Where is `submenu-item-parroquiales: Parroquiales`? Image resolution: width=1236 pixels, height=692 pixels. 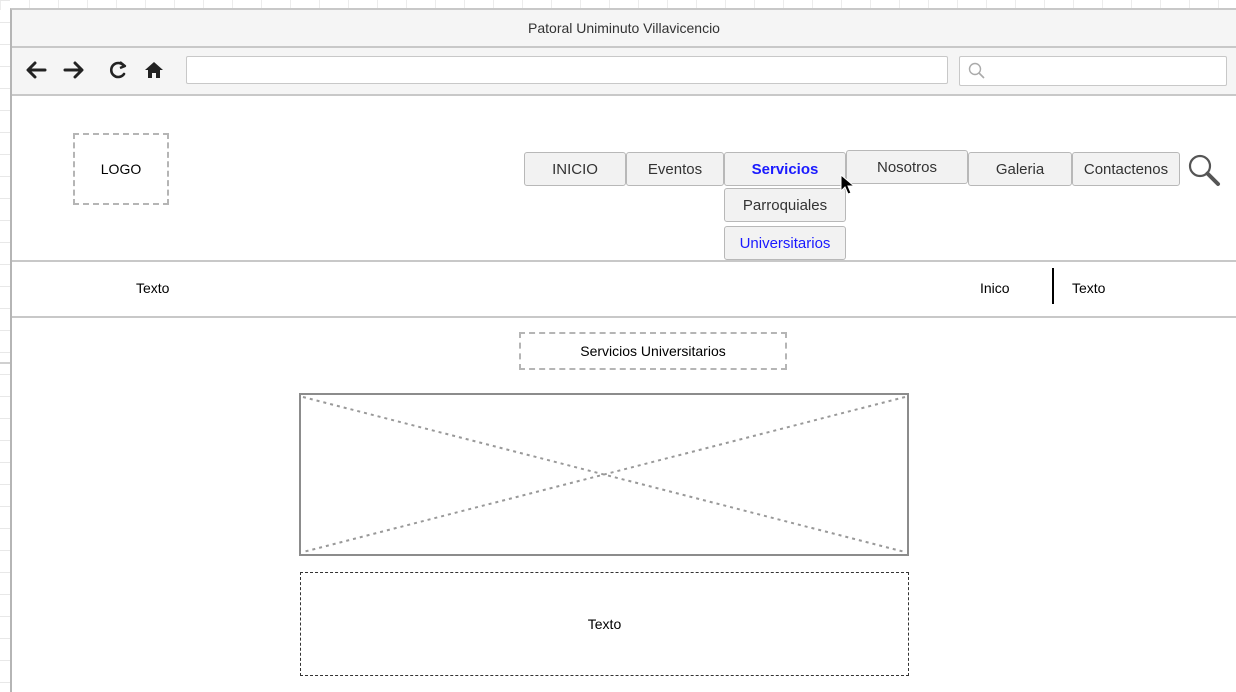
submenu-item-parroquiales: Parroquiales is located at coordinates (785, 205).